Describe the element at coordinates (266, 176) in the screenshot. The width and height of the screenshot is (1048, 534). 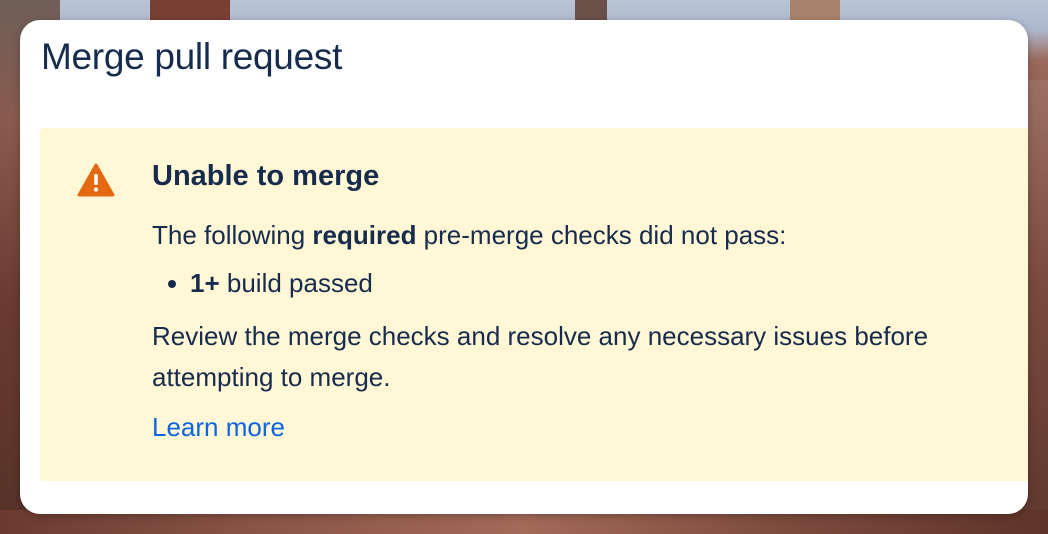
I see `warning-title: Unable to merge` at that location.